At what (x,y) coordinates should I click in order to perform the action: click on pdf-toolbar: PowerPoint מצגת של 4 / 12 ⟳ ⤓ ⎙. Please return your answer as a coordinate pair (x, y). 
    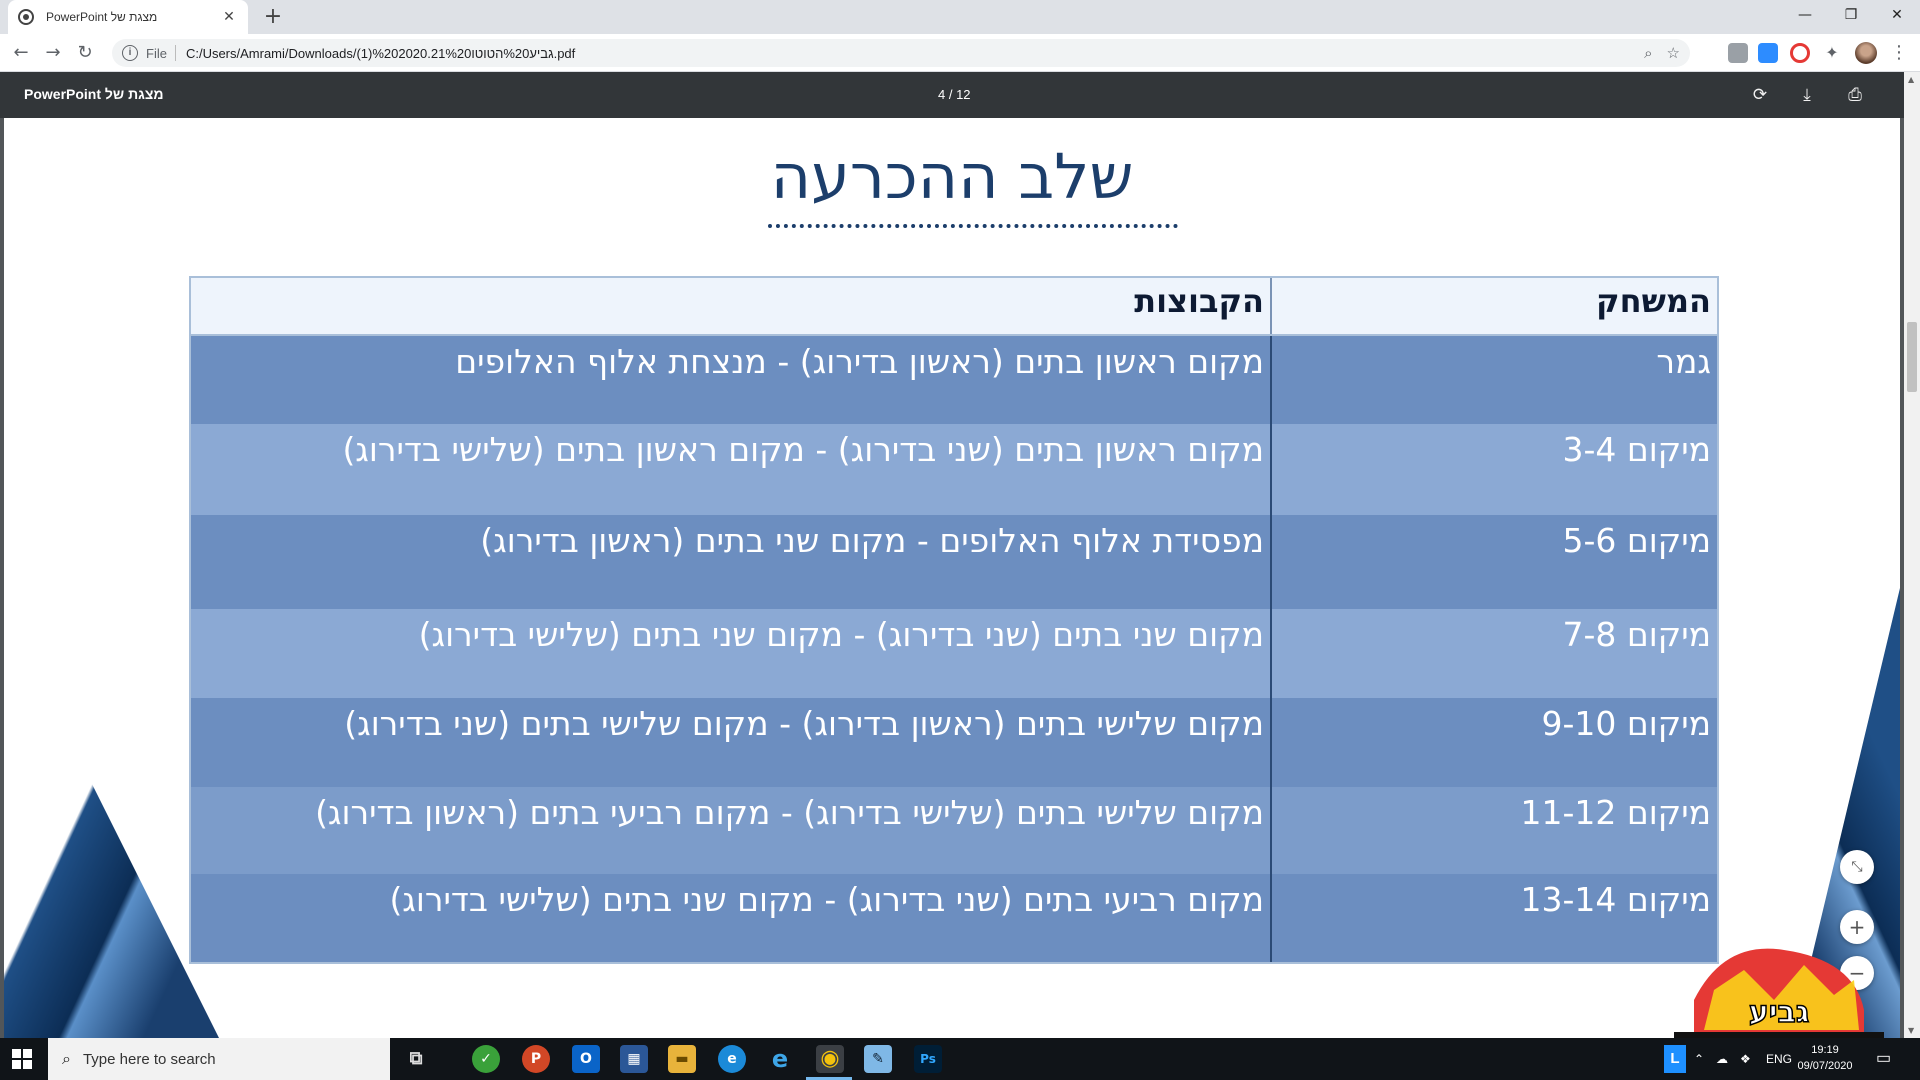
    Looking at the image, I should click on (952, 95).